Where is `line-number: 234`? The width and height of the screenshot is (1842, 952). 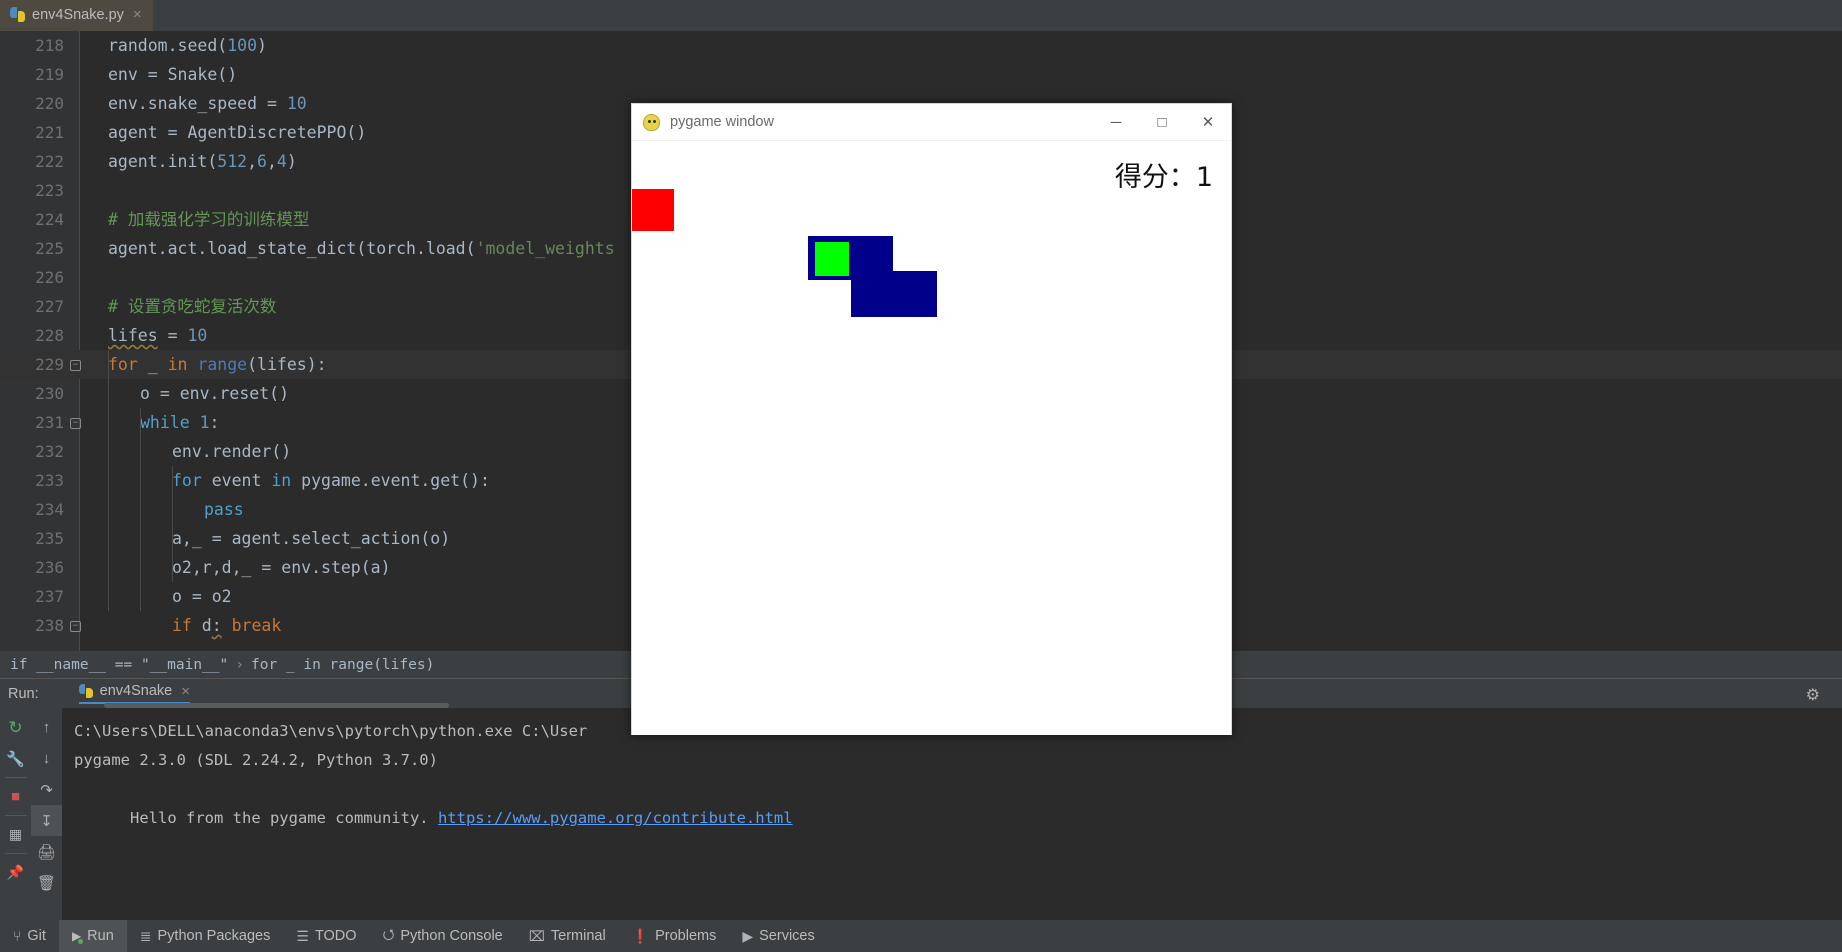 line-number: 234 is located at coordinates (49, 509).